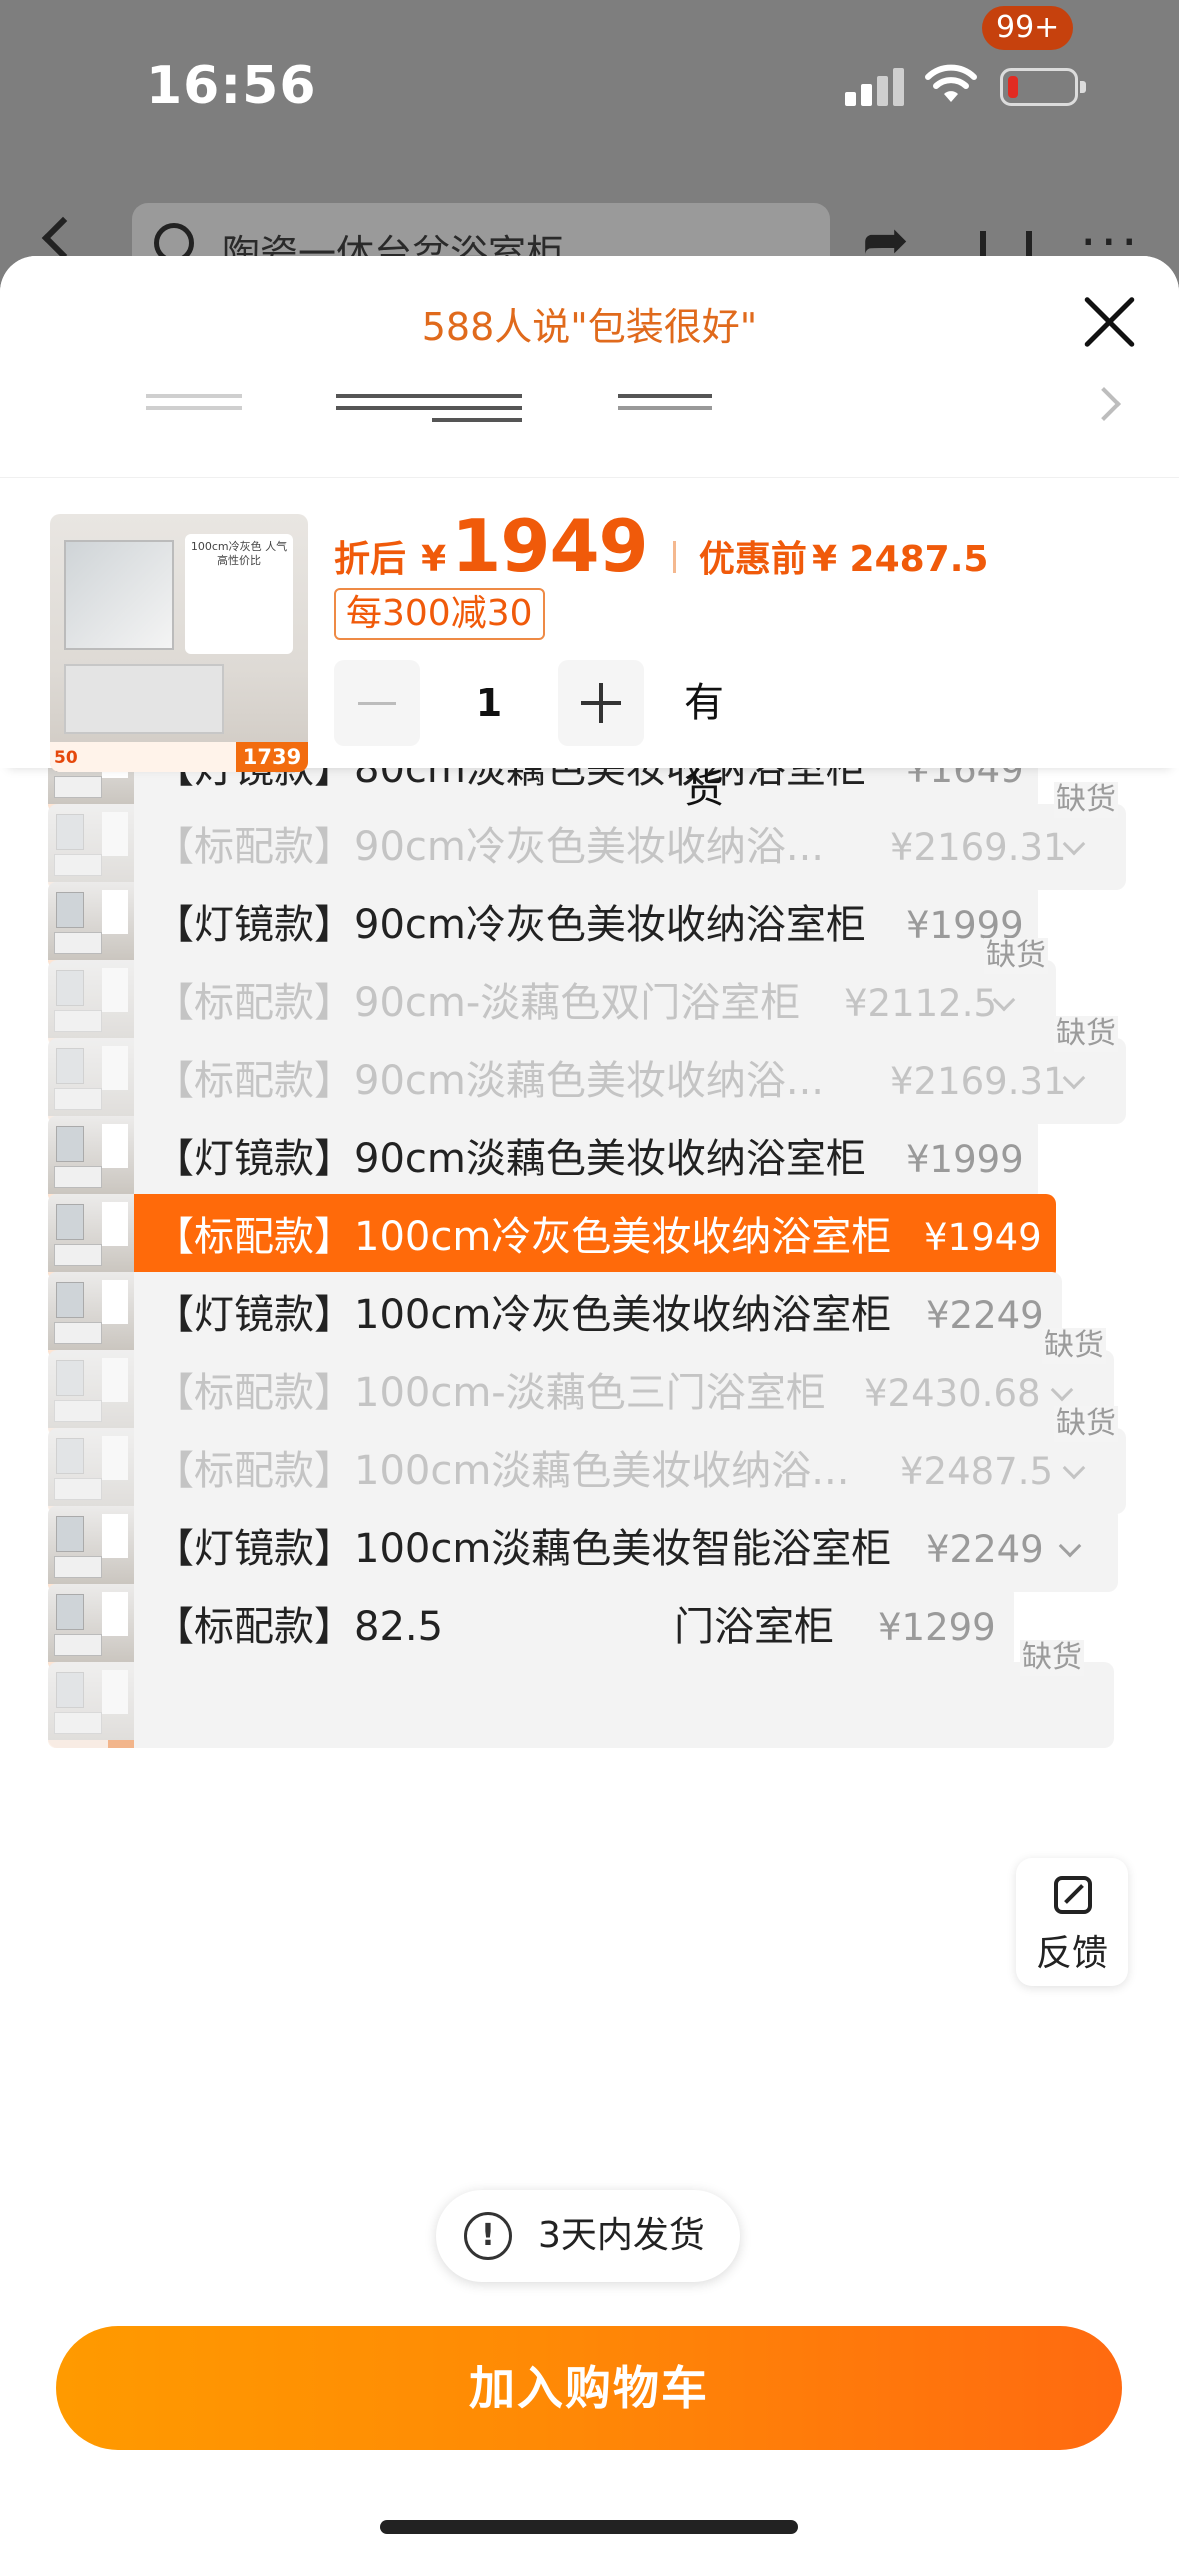  I want to click on review-highlight: 588人说"包装很好", so click(589, 327).